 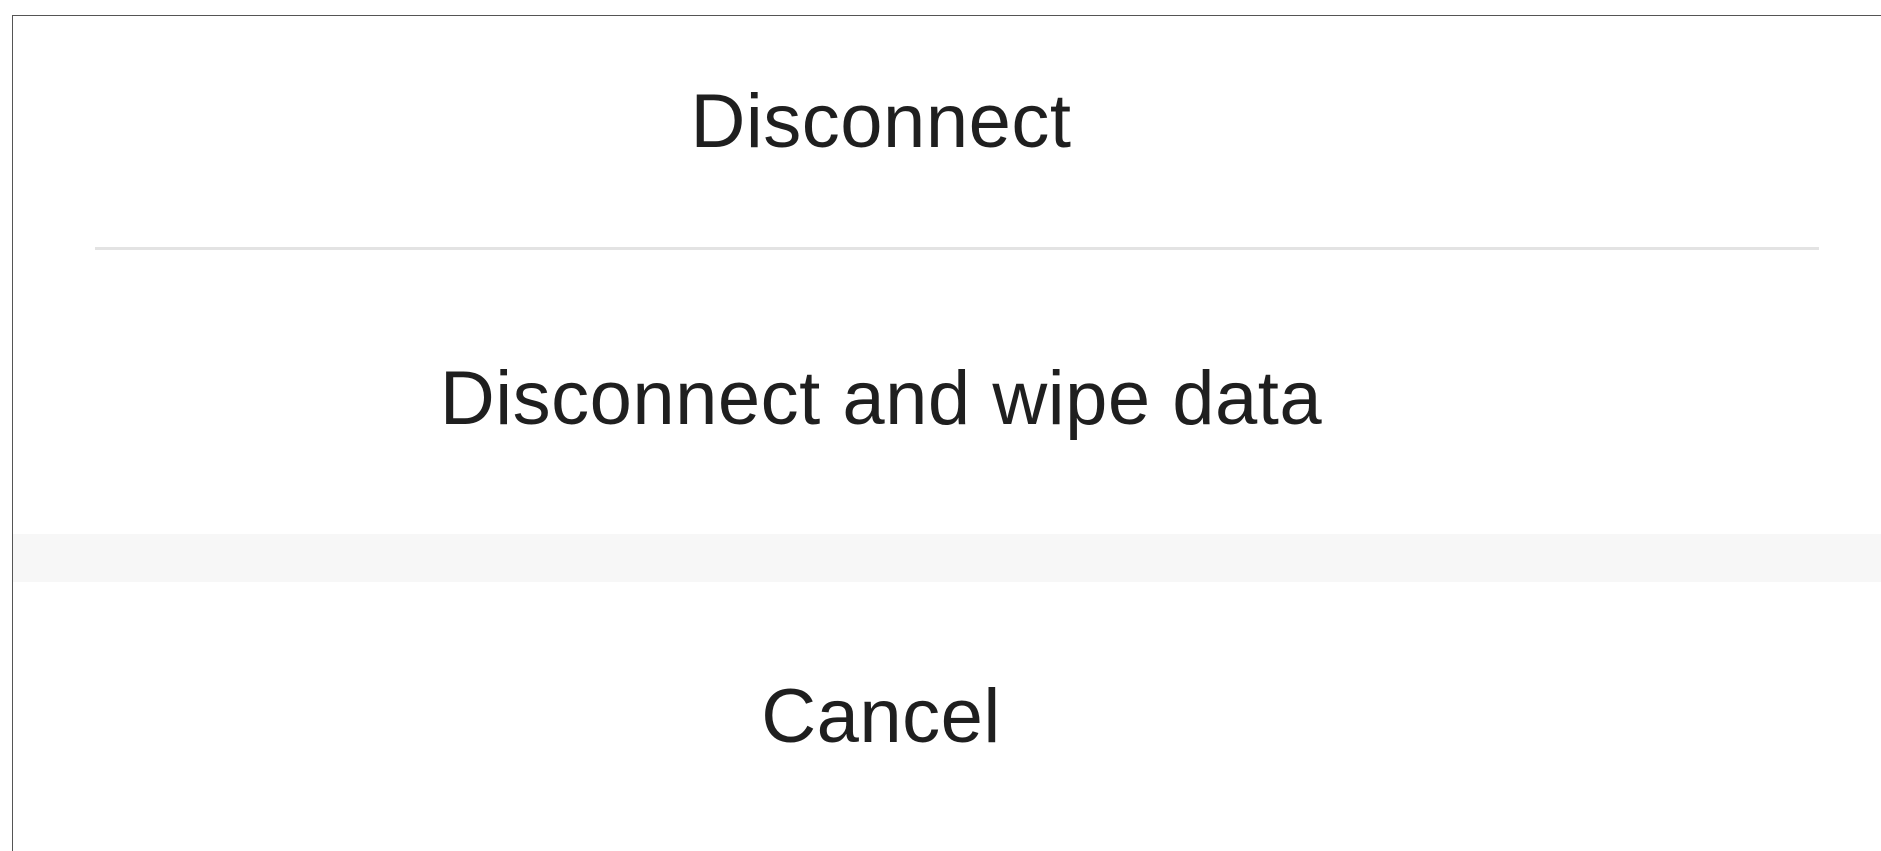 I want to click on disconnect-and-wipe-label: Disconnect and wipe data, so click(x=881, y=398).